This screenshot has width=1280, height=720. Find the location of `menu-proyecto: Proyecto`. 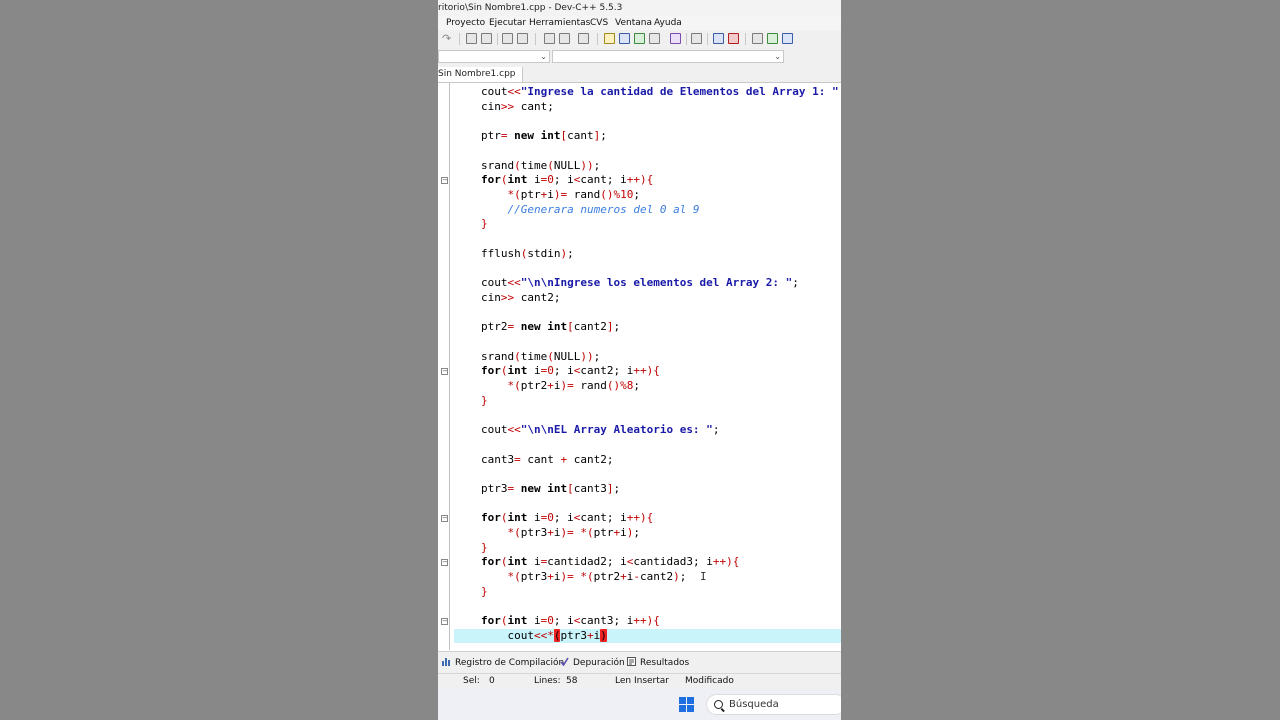

menu-proyecto: Proyecto is located at coordinates (465, 23).